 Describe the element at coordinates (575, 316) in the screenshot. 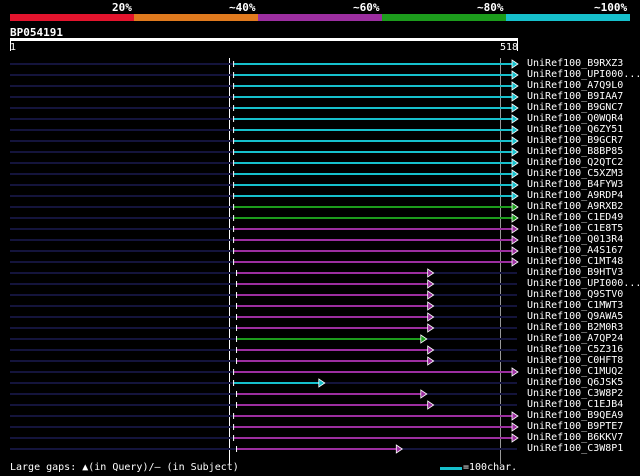

I see `hit-name-link: UniRef100_Q9AWA5` at that location.